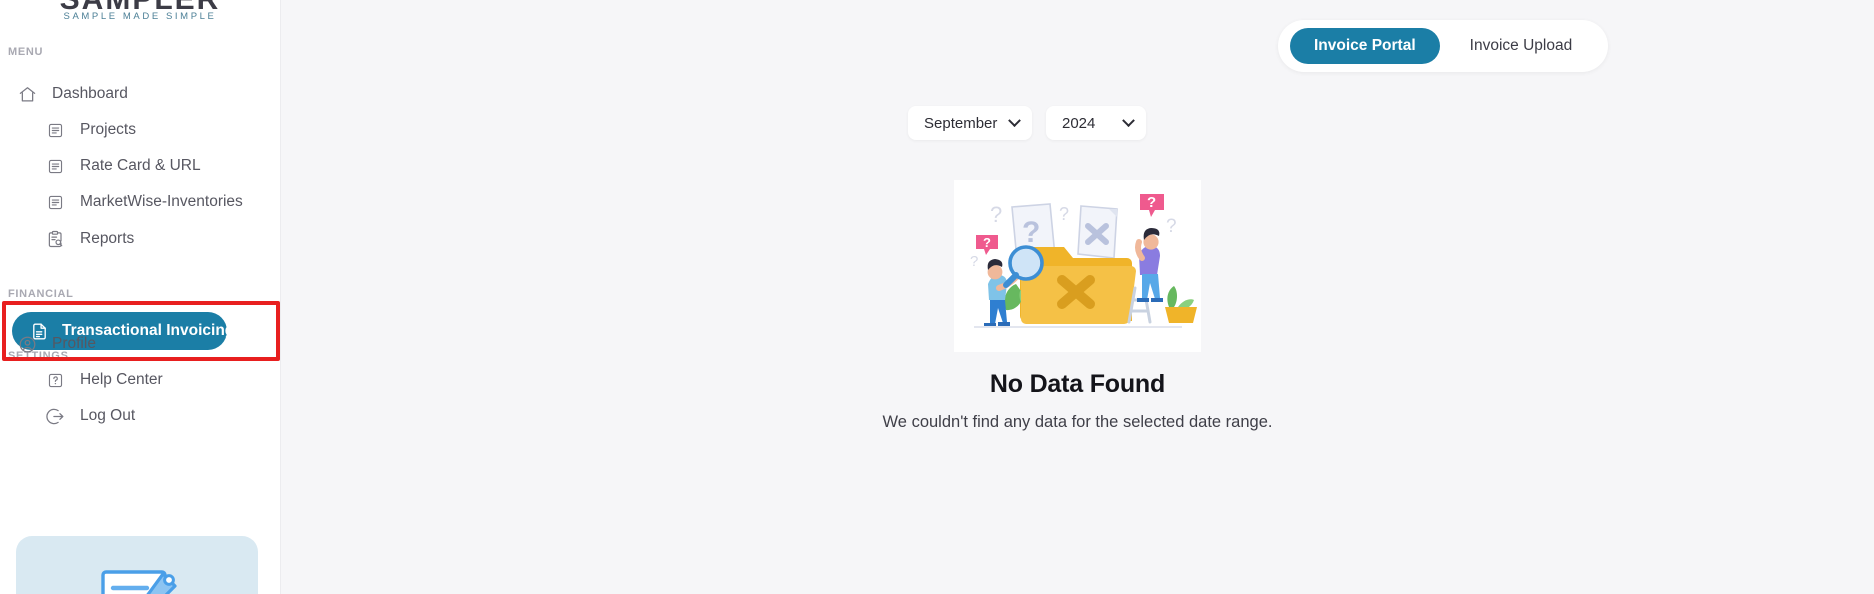 Image resolution: width=1874 pixels, height=594 pixels. I want to click on tab-invoice-portal: Invoice Portal, so click(1365, 46).